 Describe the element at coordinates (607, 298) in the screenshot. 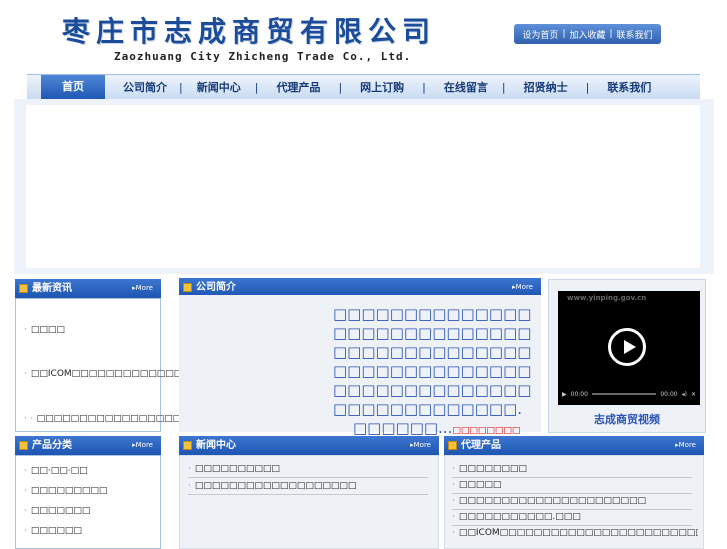

I see `video-watermark: www.yinping.gov.cn` at that location.